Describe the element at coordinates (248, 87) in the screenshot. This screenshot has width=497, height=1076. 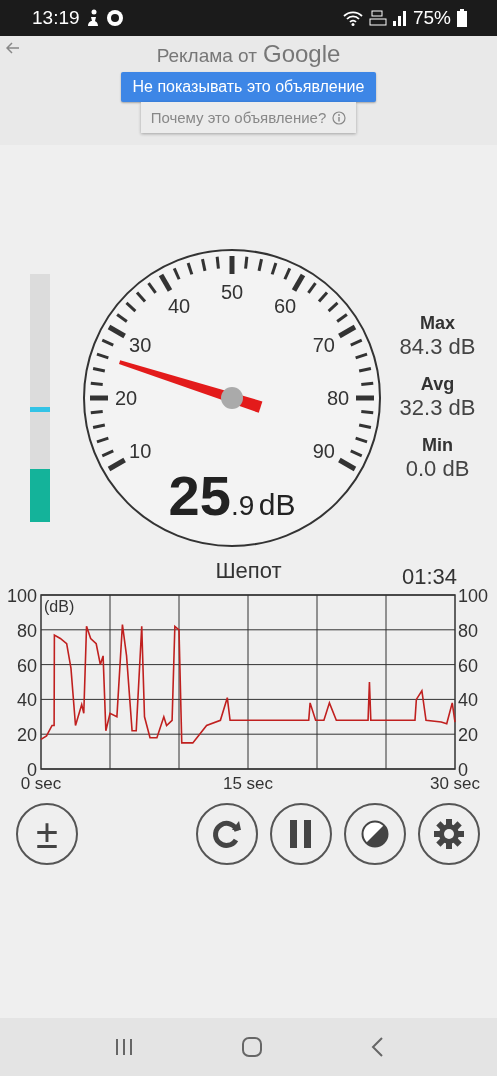
I see `hide-ad-button: Не показывать это объявление` at that location.